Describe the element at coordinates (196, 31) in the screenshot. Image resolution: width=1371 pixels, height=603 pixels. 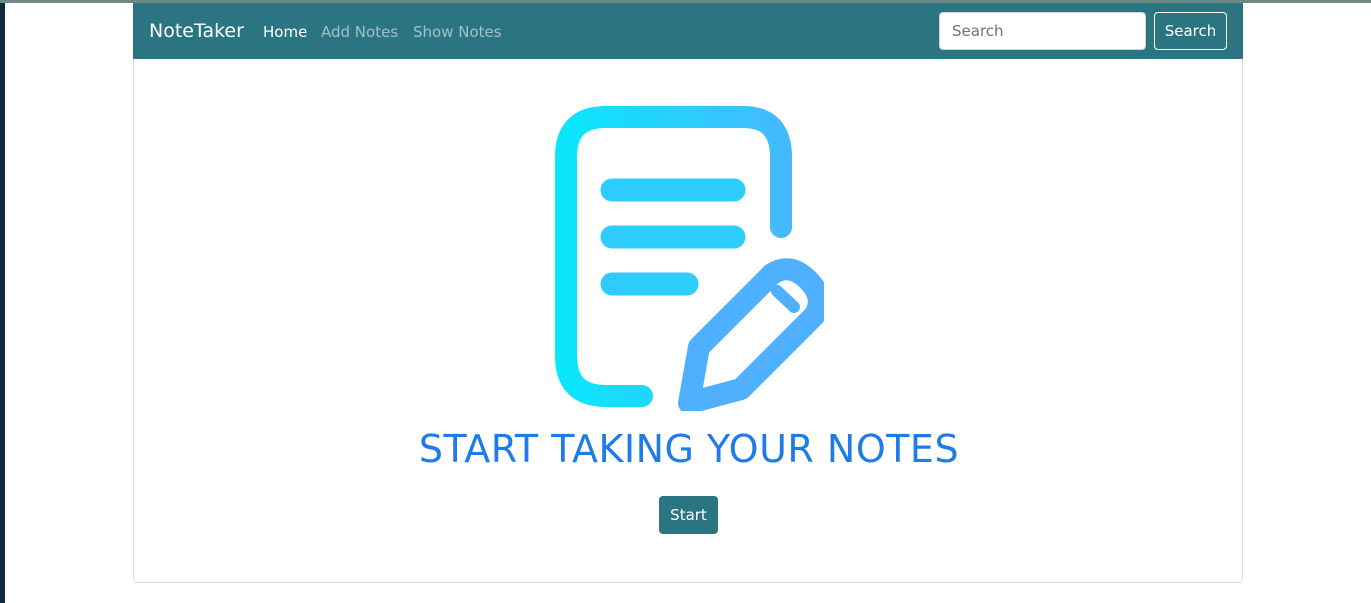
I see `brand-link: NoteTaker` at that location.